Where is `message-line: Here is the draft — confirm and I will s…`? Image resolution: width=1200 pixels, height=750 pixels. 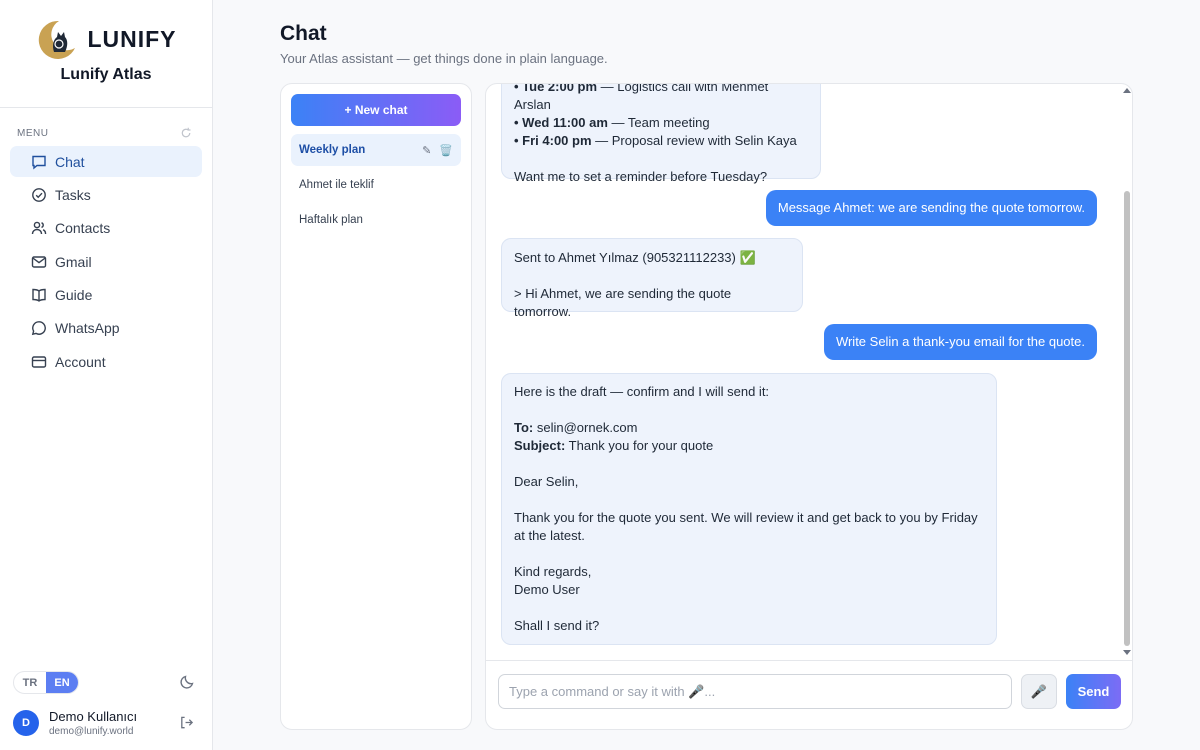 message-line: Here is the draft — confirm and I will s… is located at coordinates (642, 391).